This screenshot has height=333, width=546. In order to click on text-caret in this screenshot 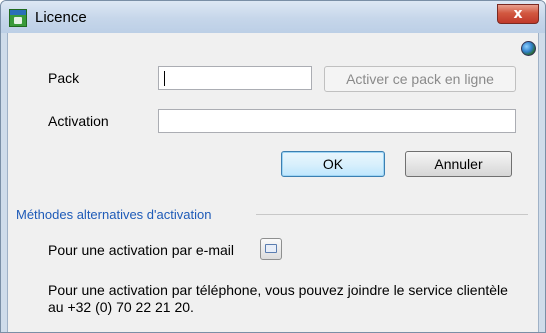, I will do `click(164, 78)`.